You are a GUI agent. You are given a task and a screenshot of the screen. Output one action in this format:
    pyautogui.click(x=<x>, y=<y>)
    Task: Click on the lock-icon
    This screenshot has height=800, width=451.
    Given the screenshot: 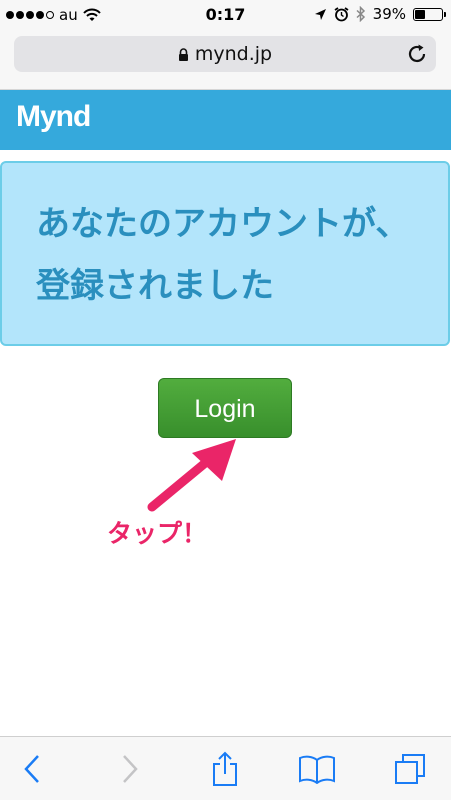 What is the action you would take?
    pyautogui.click(x=183, y=54)
    